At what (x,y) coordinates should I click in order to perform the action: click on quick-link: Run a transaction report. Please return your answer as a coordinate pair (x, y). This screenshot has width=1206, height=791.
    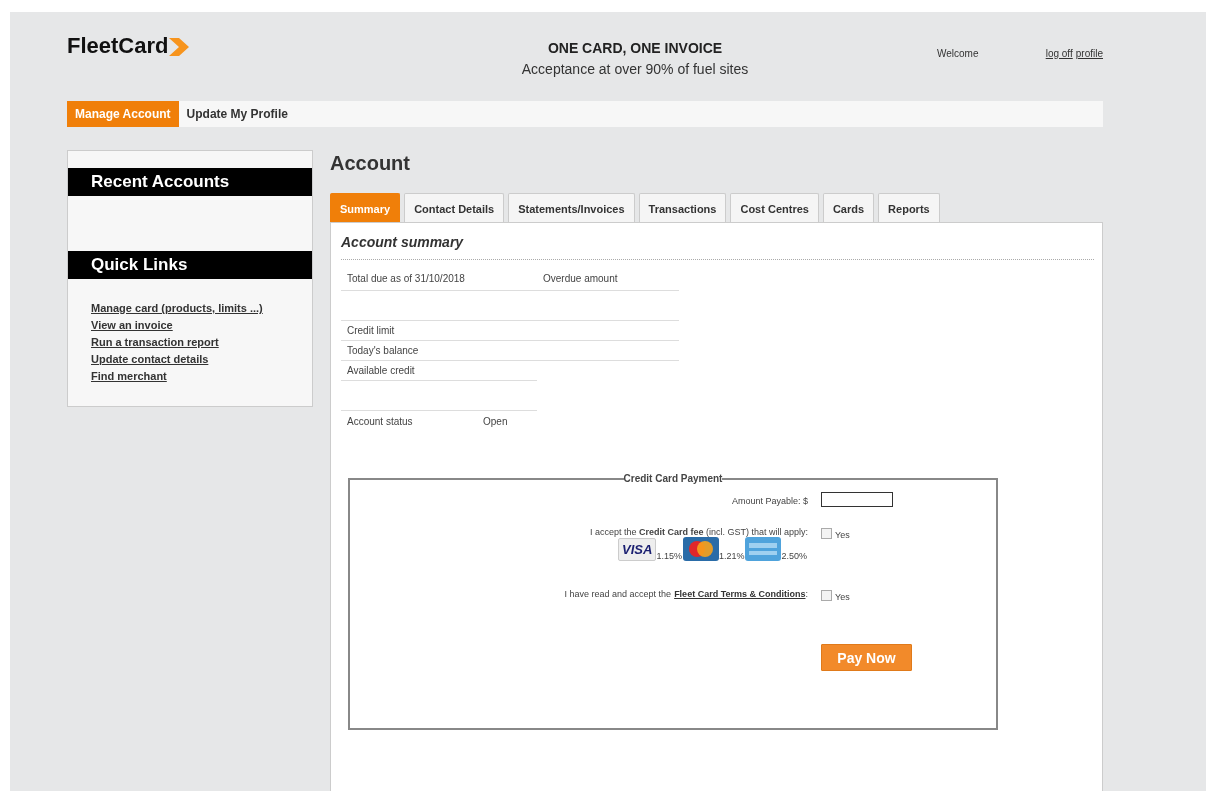
    Looking at the image, I should click on (155, 342).